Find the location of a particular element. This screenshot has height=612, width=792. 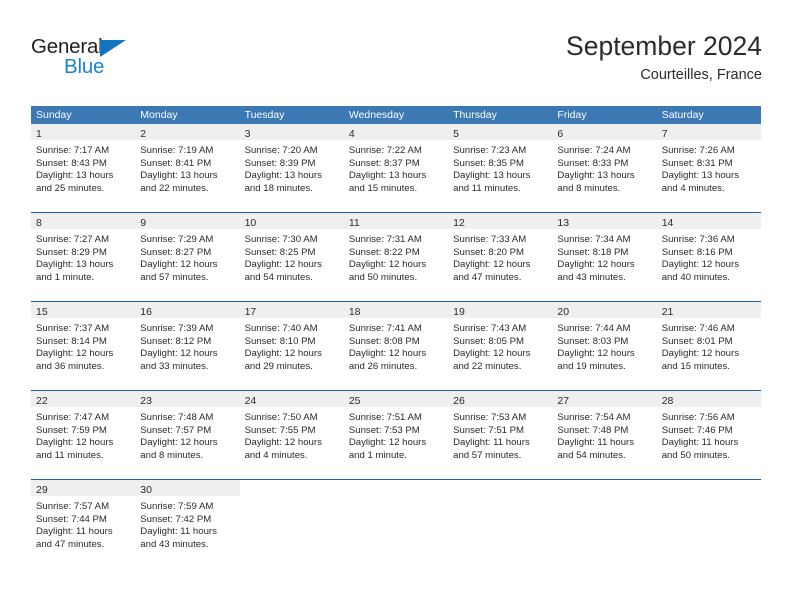

sunset-text: Sunset: 8:31 PM is located at coordinates (697, 163).